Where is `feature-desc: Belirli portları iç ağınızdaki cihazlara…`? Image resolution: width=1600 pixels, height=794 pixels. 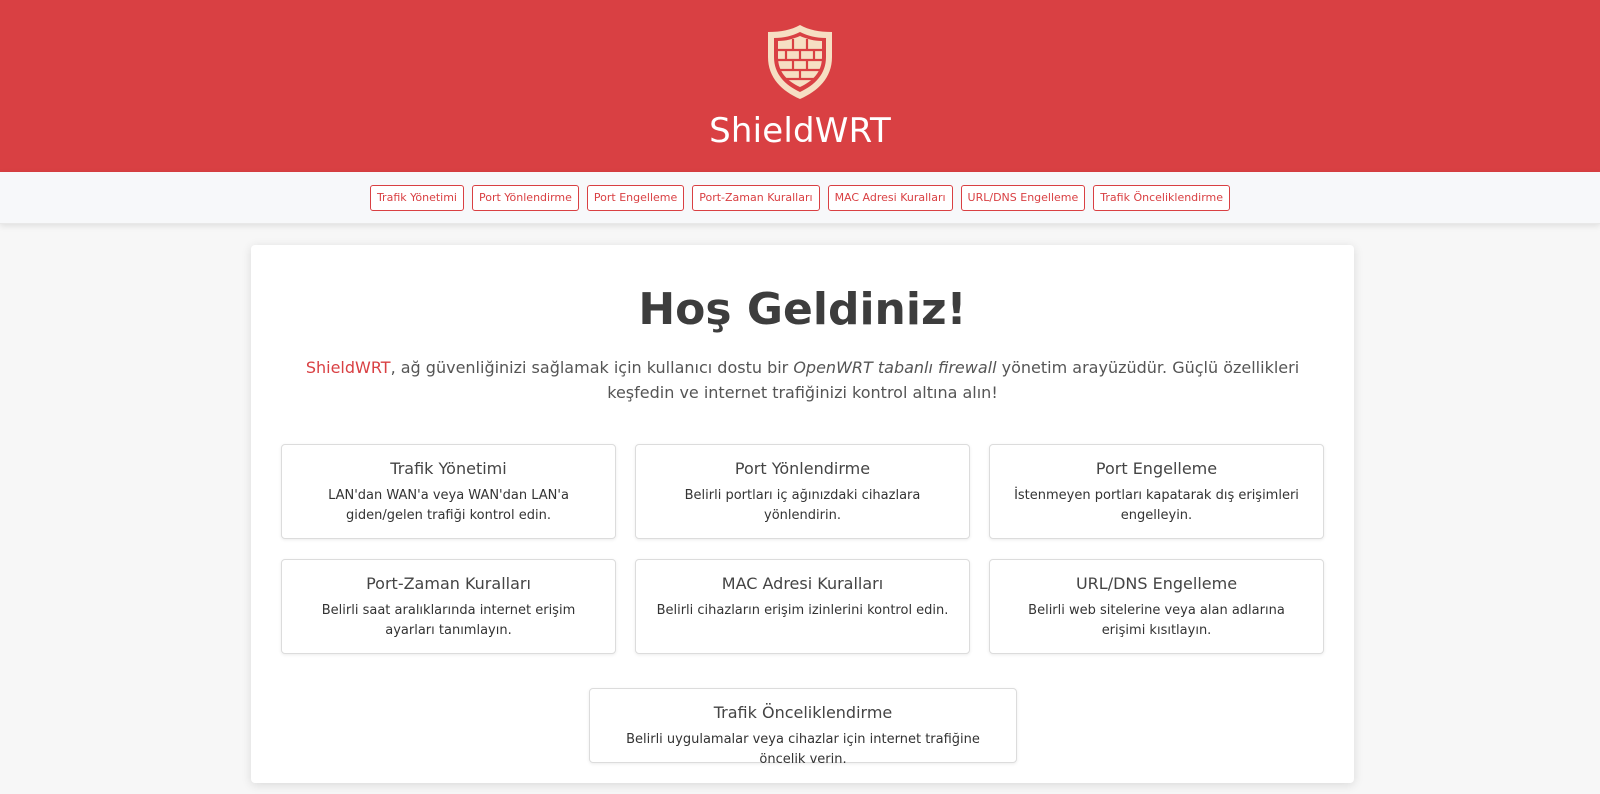 feature-desc: Belirli portları iç ağınızdaki cihazlara… is located at coordinates (802, 505).